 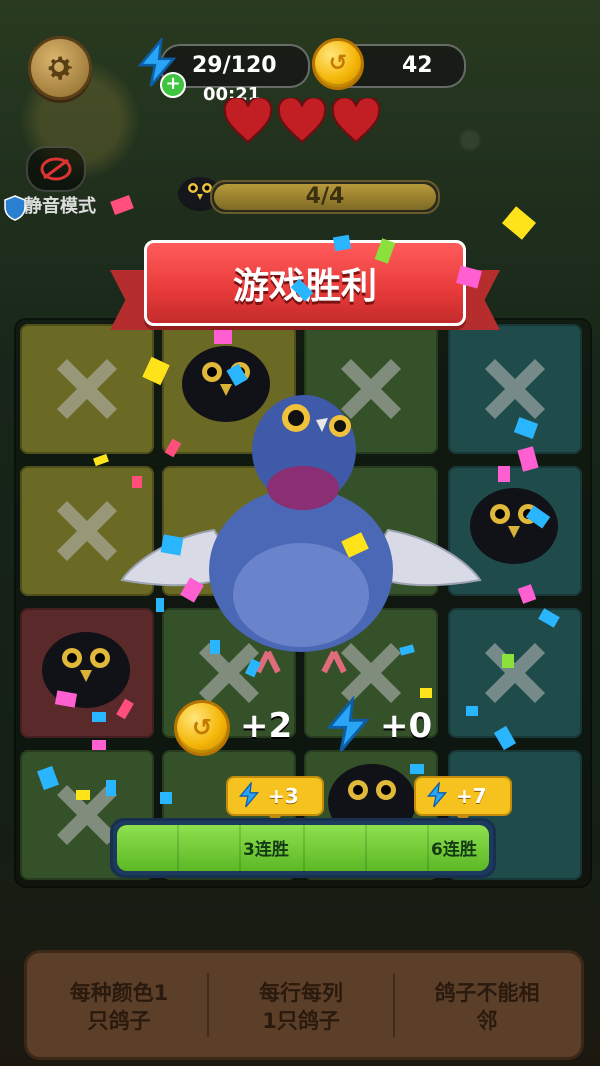 What do you see at coordinates (487, 993) in the screenshot?
I see `rule-line: 鸽子不能相` at bounding box center [487, 993].